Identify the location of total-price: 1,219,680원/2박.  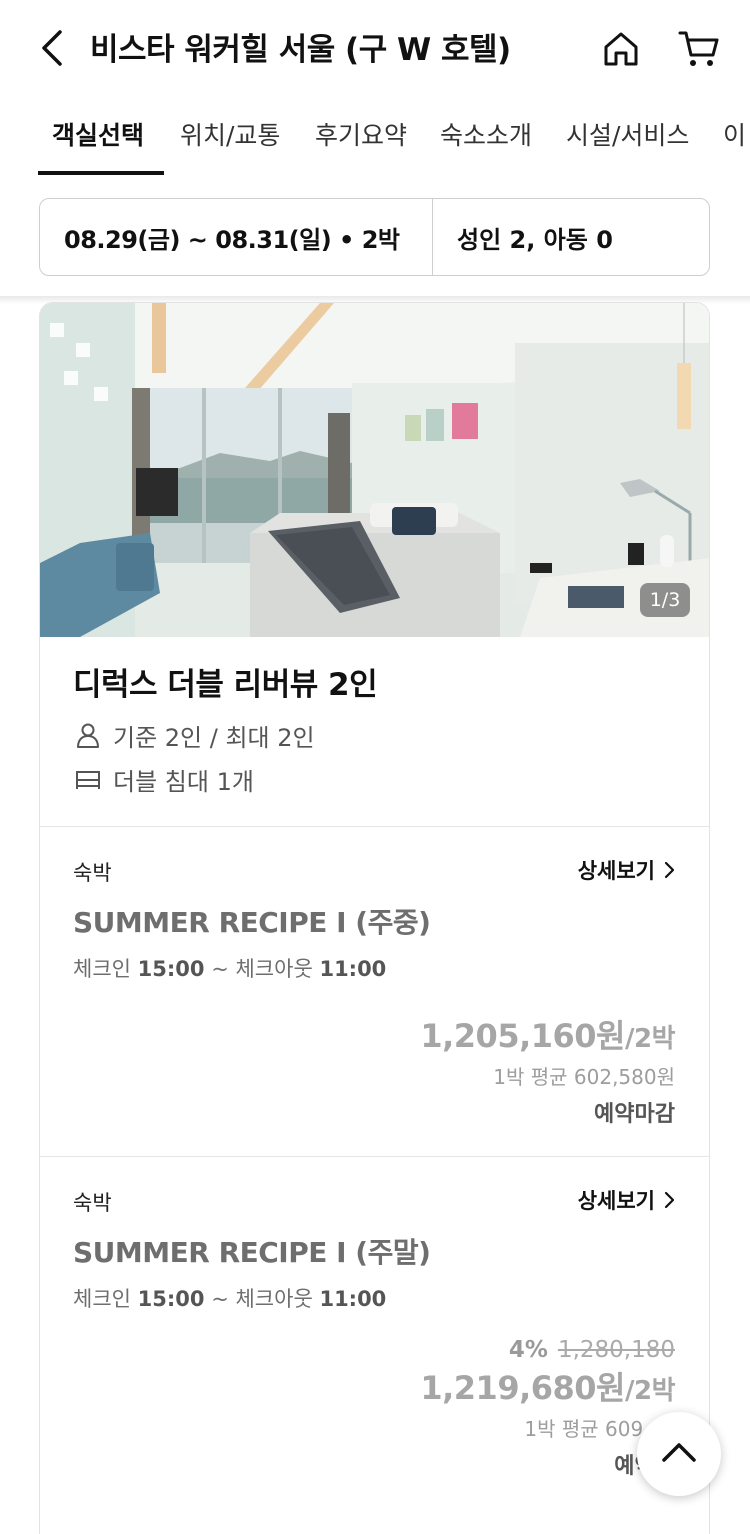
(547, 1386).